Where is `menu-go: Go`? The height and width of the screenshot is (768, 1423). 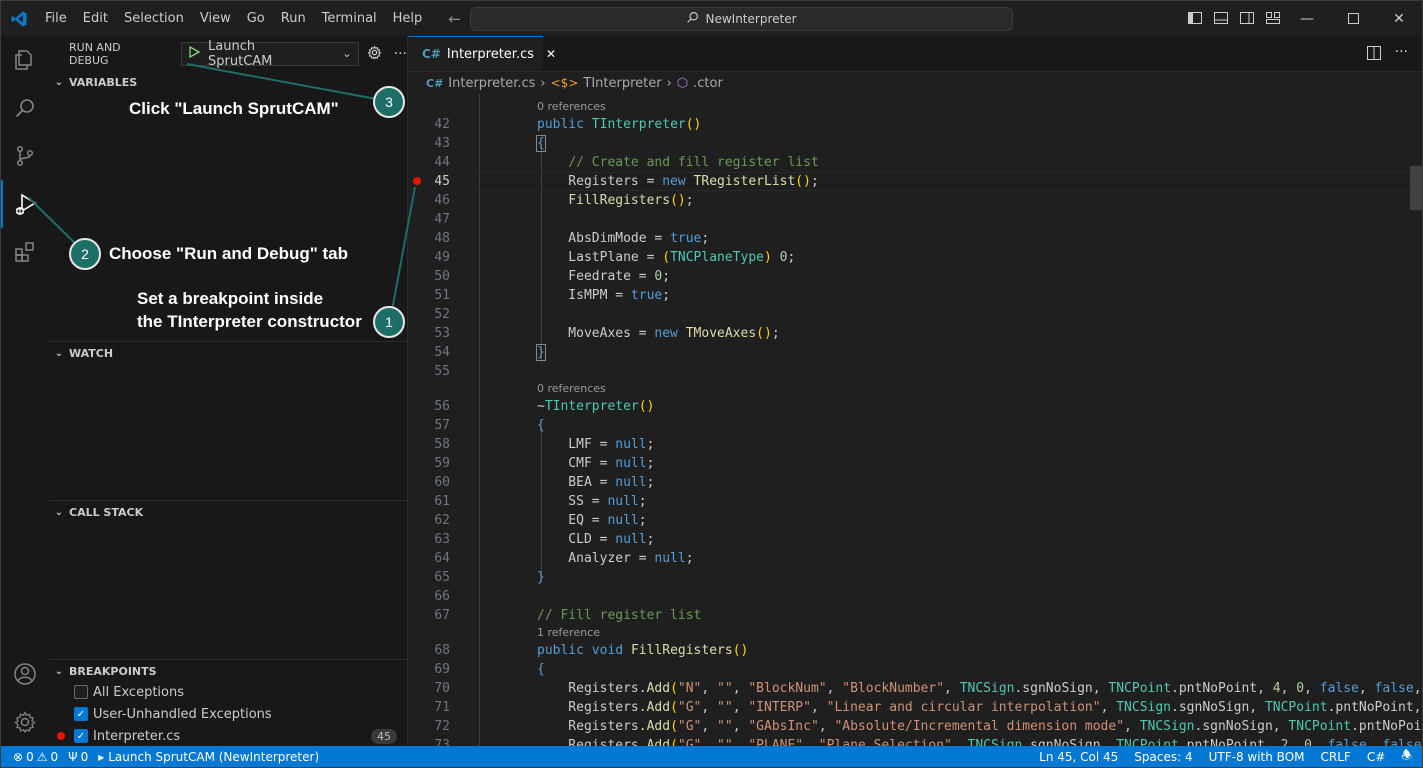 menu-go: Go is located at coordinates (256, 18).